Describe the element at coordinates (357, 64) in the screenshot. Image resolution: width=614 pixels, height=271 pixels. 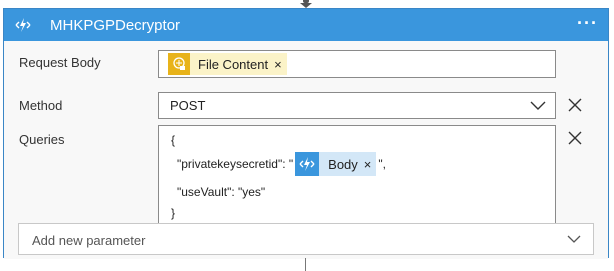
I see `request-body-field: File Content ×` at that location.